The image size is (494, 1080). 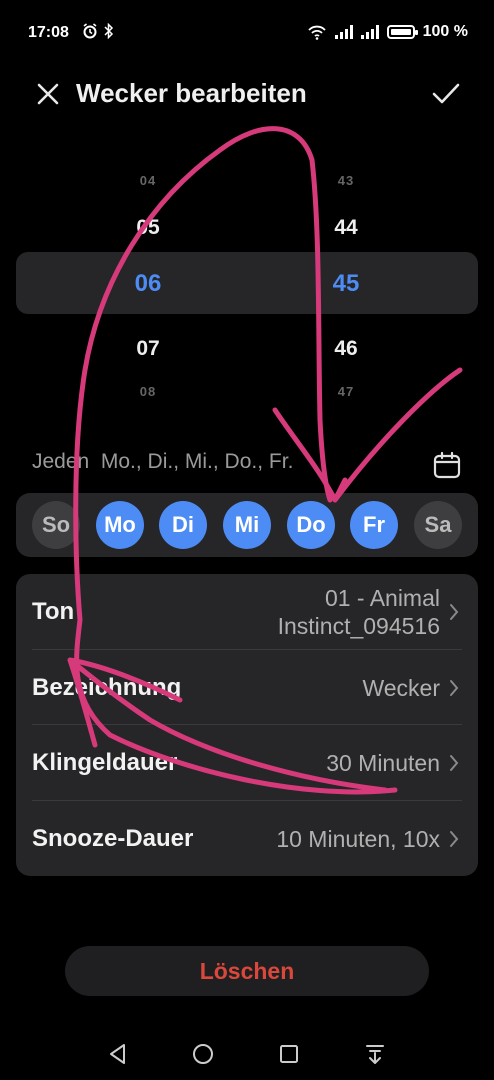 I want to click on recents-icon, so click(x=289, y=1054).